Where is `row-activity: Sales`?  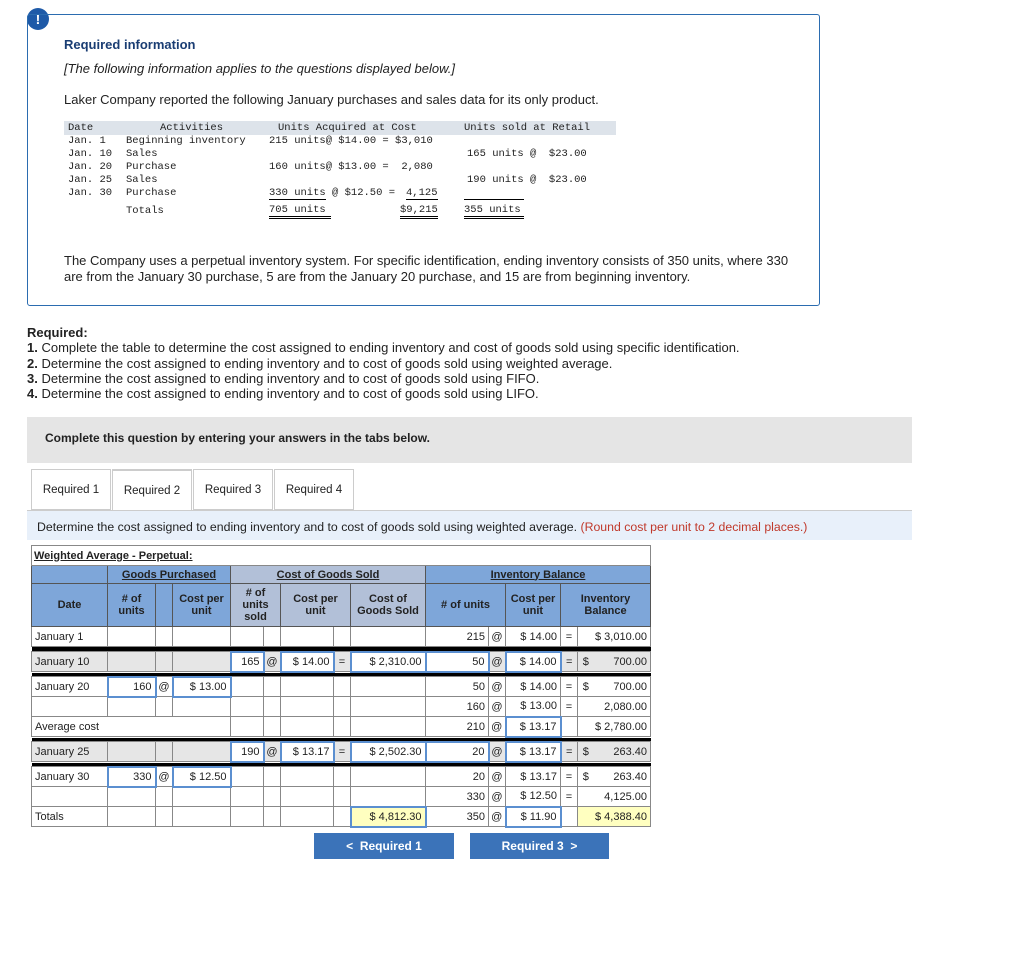 row-activity: Sales is located at coordinates (142, 180).